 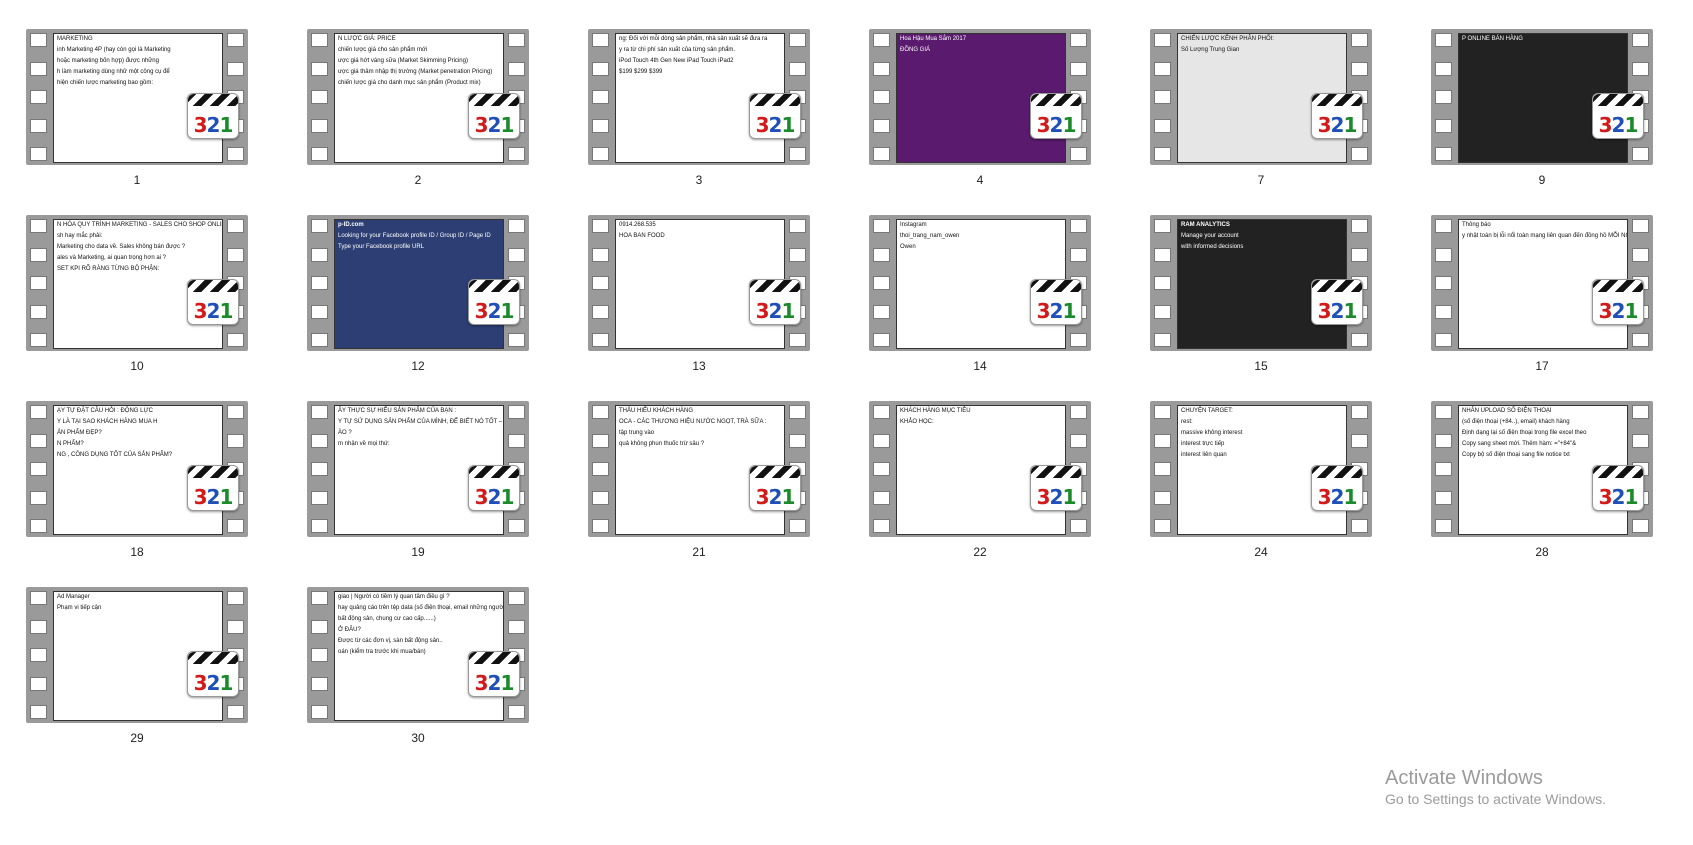 What do you see at coordinates (351, 225) in the screenshot?
I see `frame-text-line: p-ID.com` at bounding box center [351, 225].